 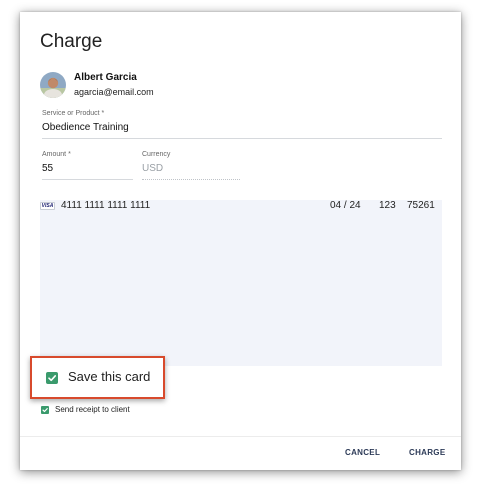 What do you see at coordinates (47, 206) in the screenshot?
I see `visa-icon: VISA` at bounding box center [47, 206].